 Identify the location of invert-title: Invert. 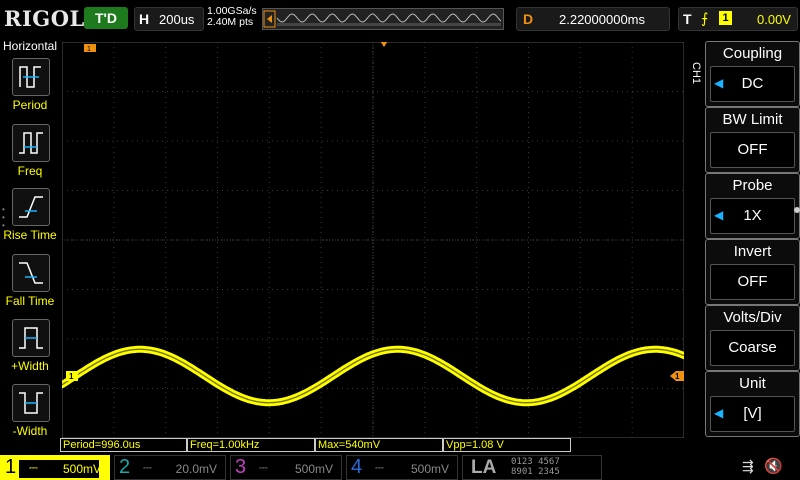
(752, 251).